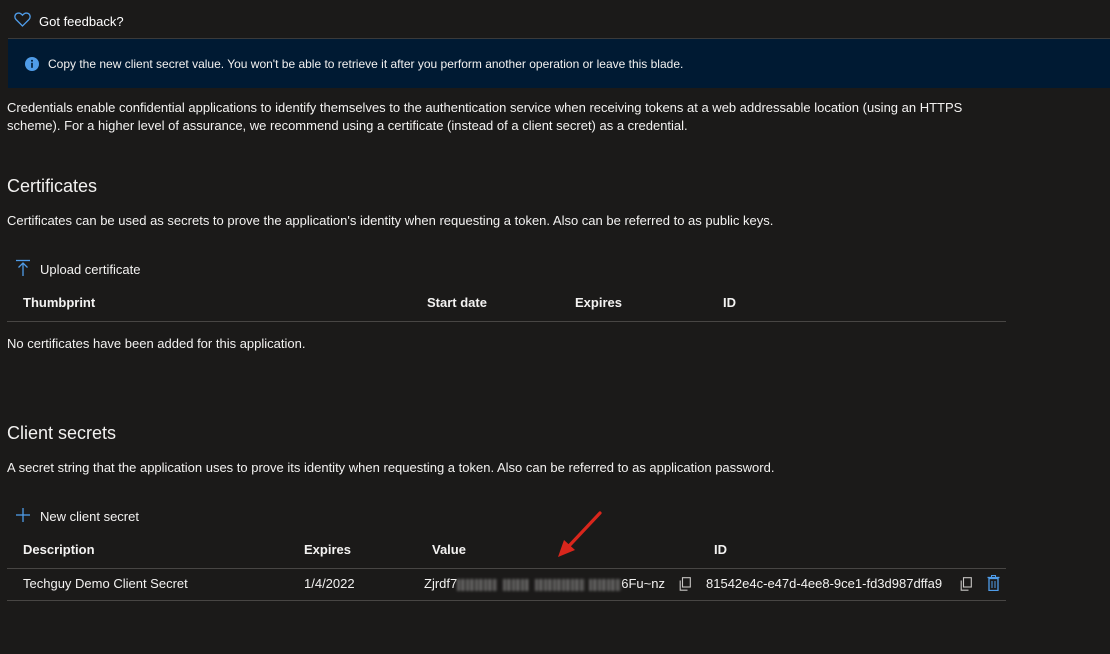 The width and height of the screenshot is (1110, 654). I want to click on trash-icon, so click(993, 584).